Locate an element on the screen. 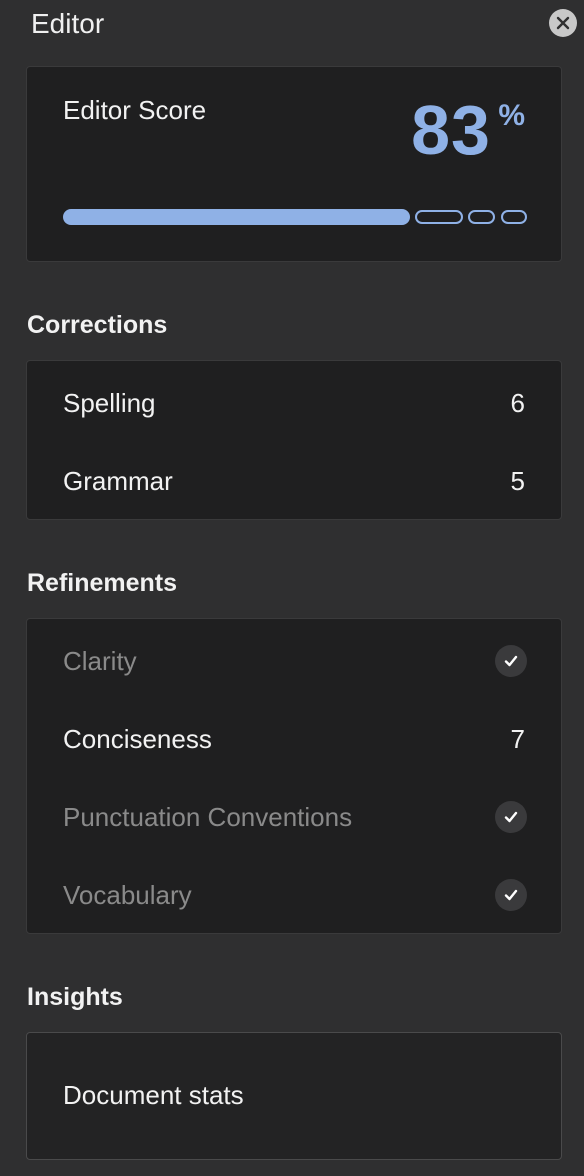 The width and height of the screenshot is (584, 1176). insights-card: Document stats is located at coordinates (294, 1096).